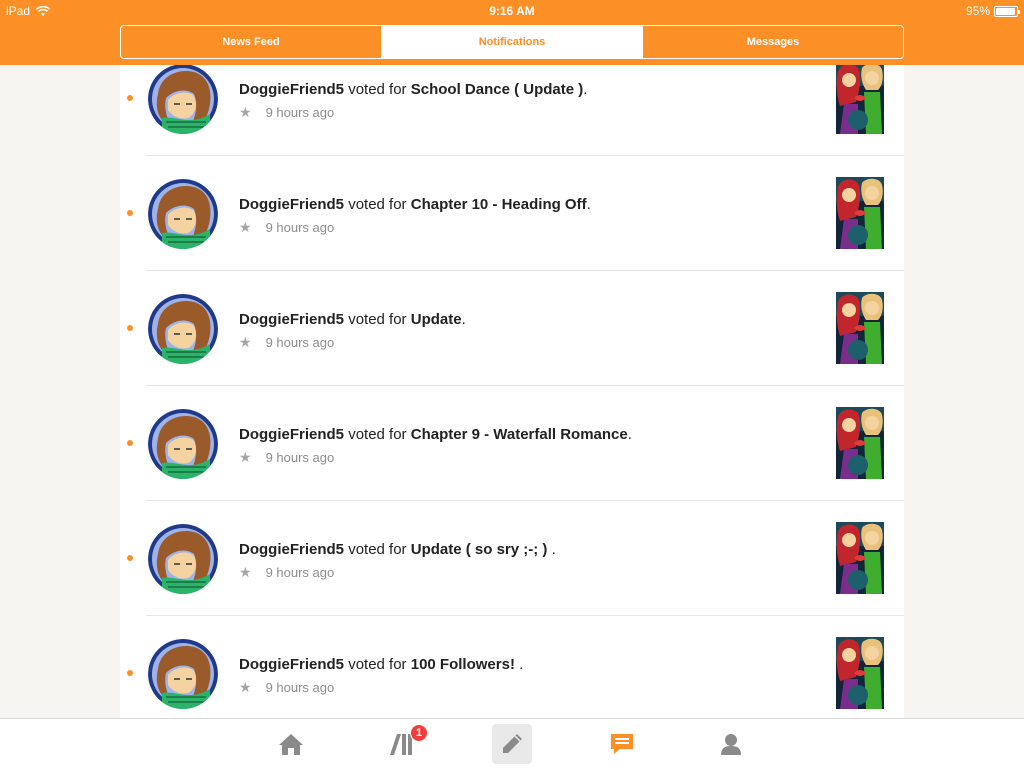 Image resolution: width=1024 pixels, height=768 pixels. What do you see at coordinates (497, 89) in the screenshot?
I see `notification-story-title: School Dance ( Update )` at bounding box center [497, 89].